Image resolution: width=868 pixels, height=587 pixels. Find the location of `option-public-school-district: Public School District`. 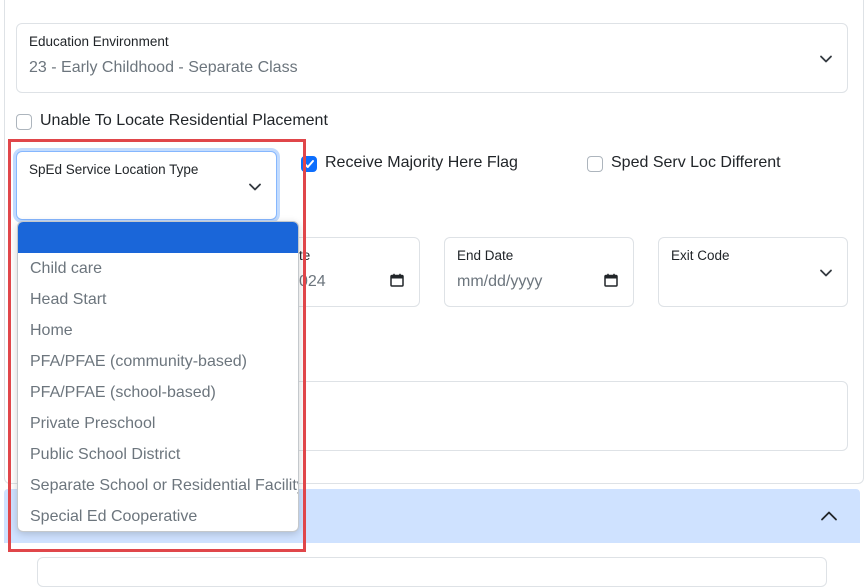

option-public-school-district: Public School District is located at coordinates (158, 454).